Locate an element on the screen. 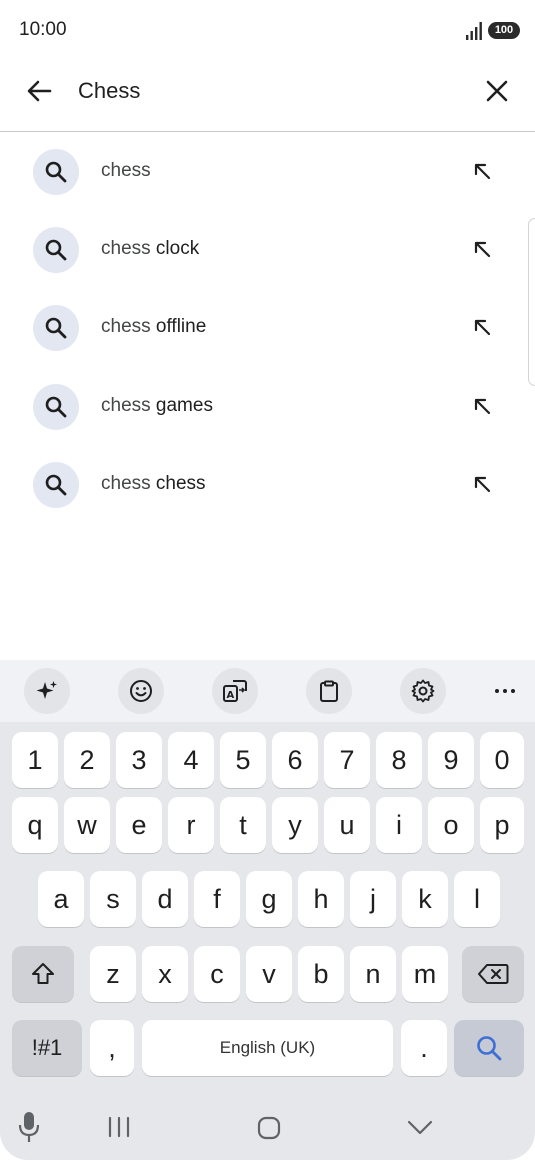  key-h: h is located at coordinates (321, 899).